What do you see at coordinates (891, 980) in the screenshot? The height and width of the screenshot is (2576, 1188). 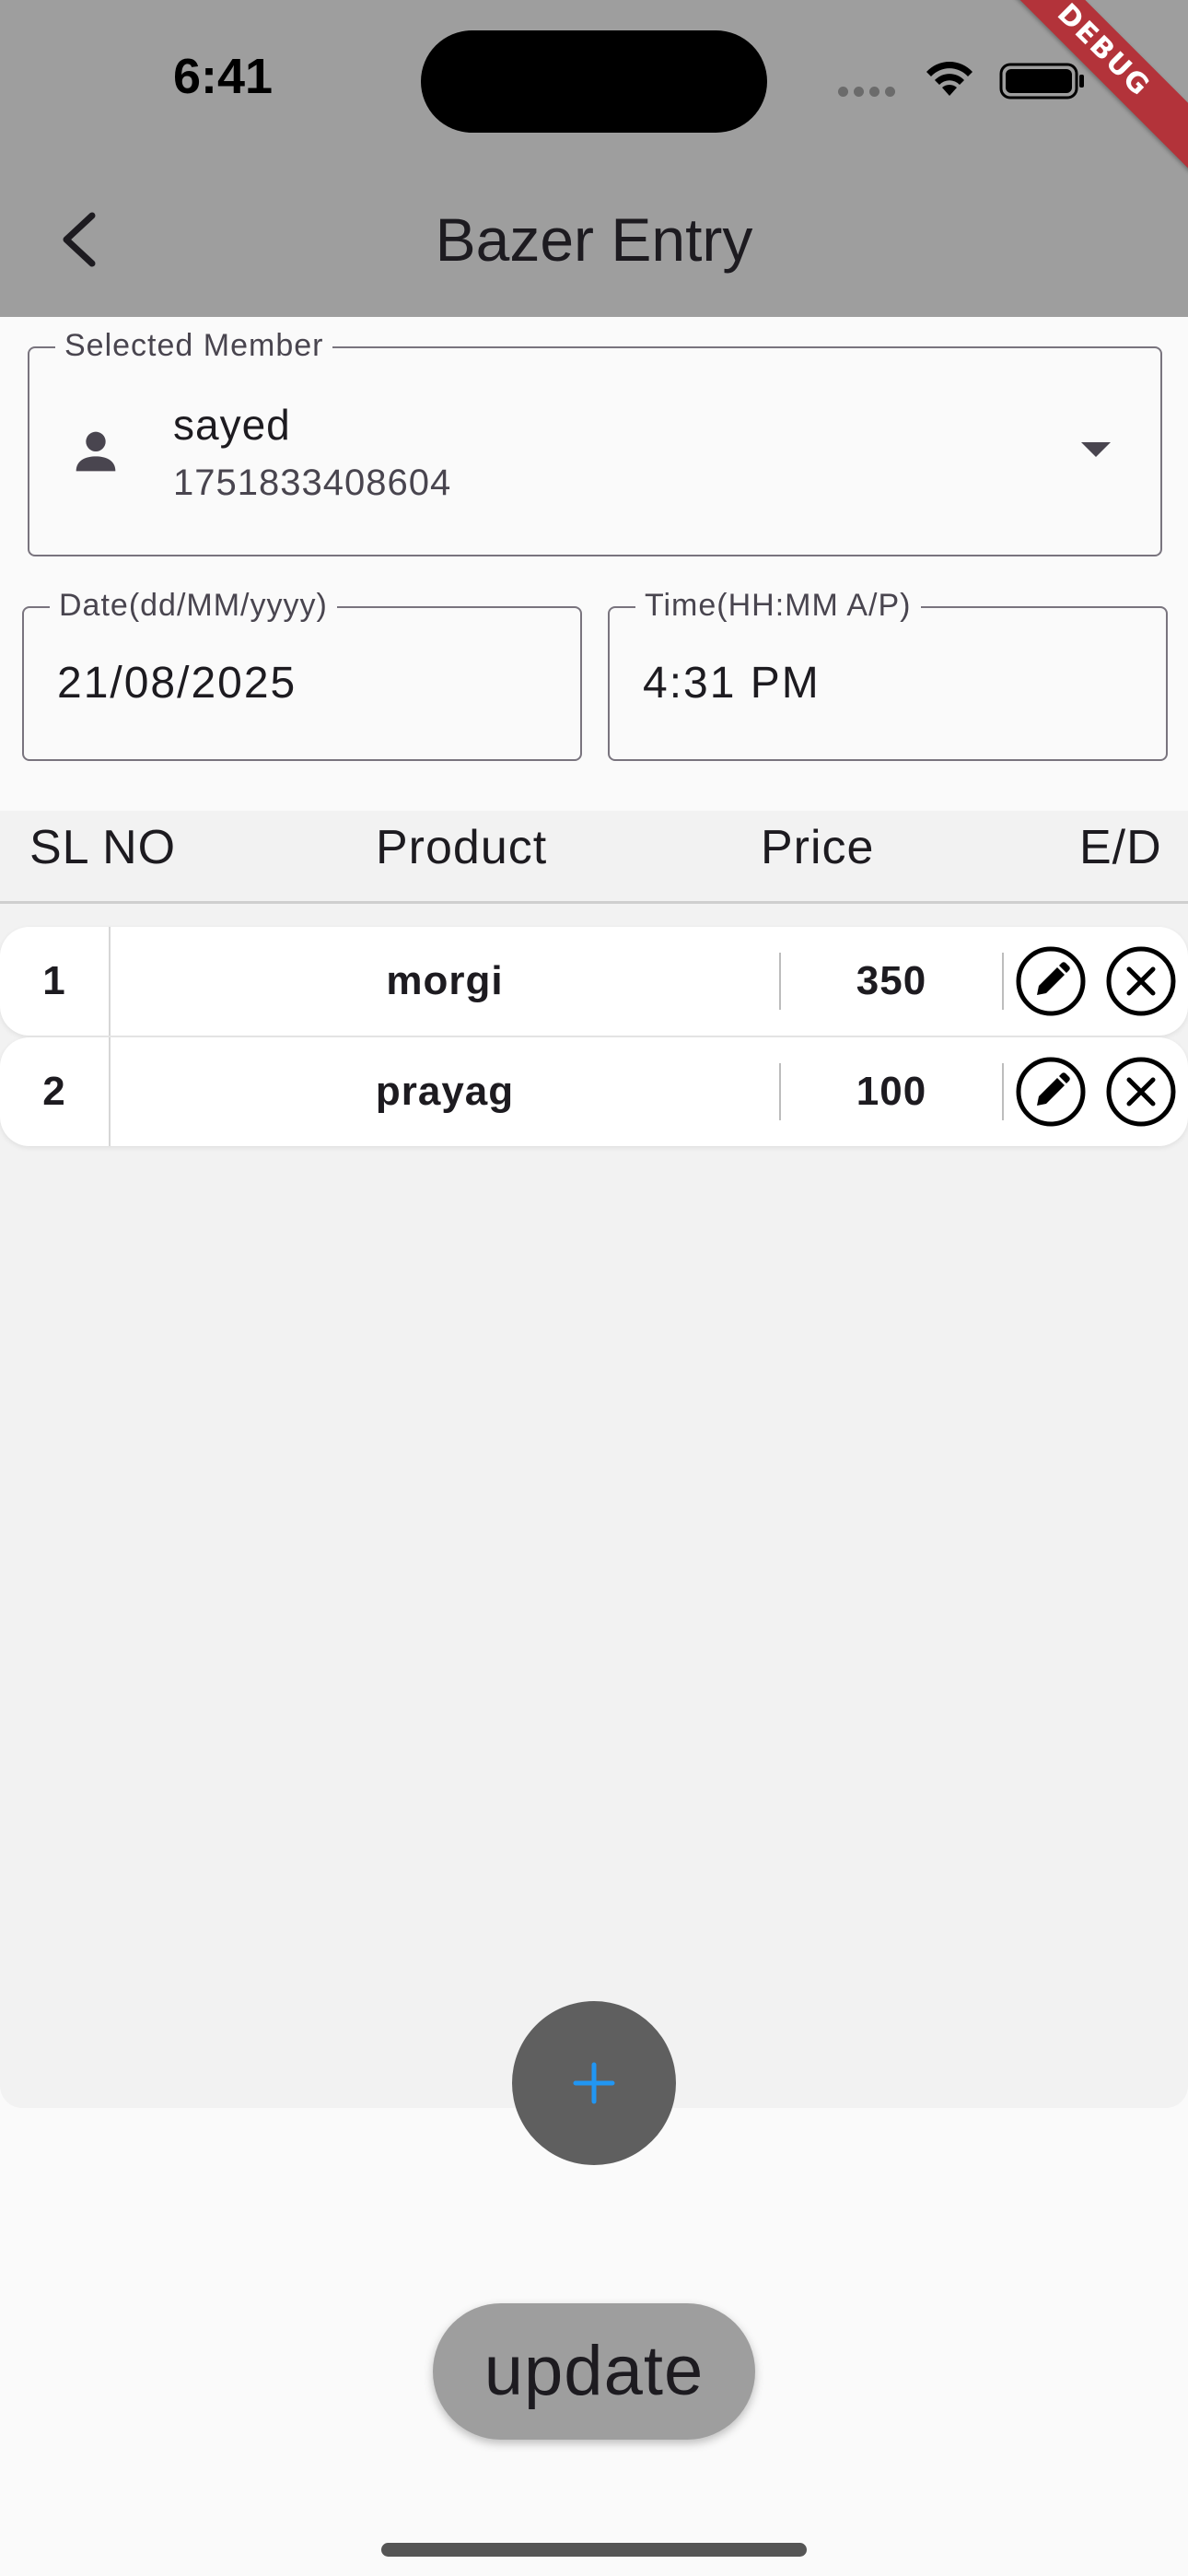 I see `row-price: 350` at bounding box center [891, 980].